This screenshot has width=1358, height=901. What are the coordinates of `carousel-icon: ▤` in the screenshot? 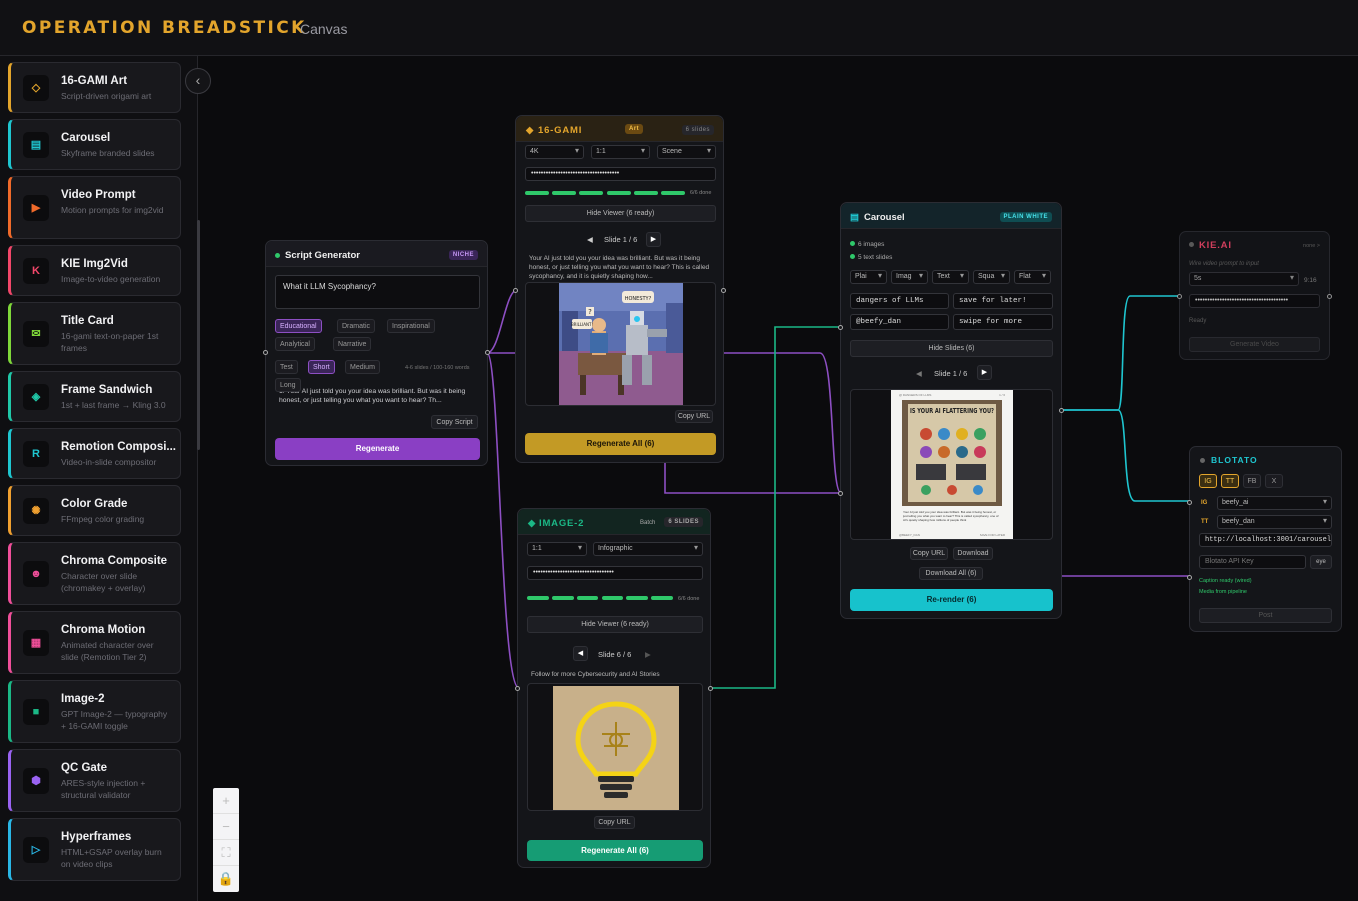 It's located at (854, 217).